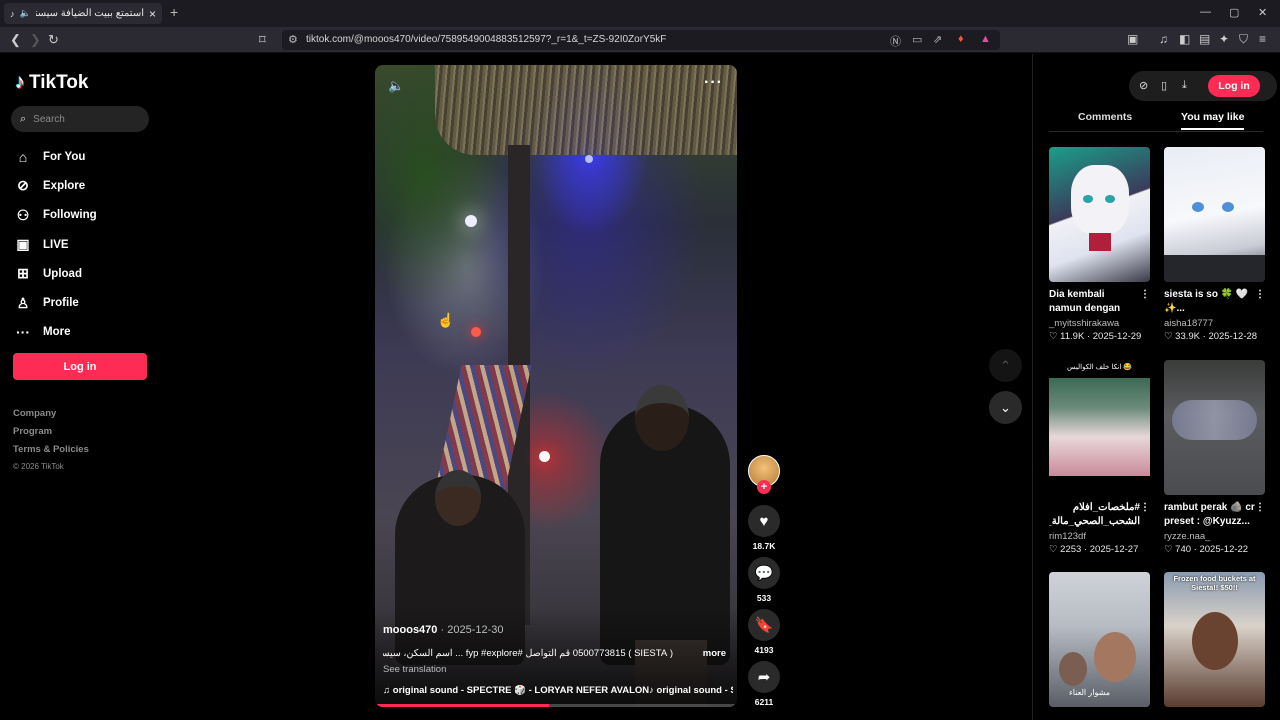 This screenshot has height=720, width=1280. Describe the element at coordinates (917, 39) in the screenshot. I see `cast-icon: ▭` at that location.